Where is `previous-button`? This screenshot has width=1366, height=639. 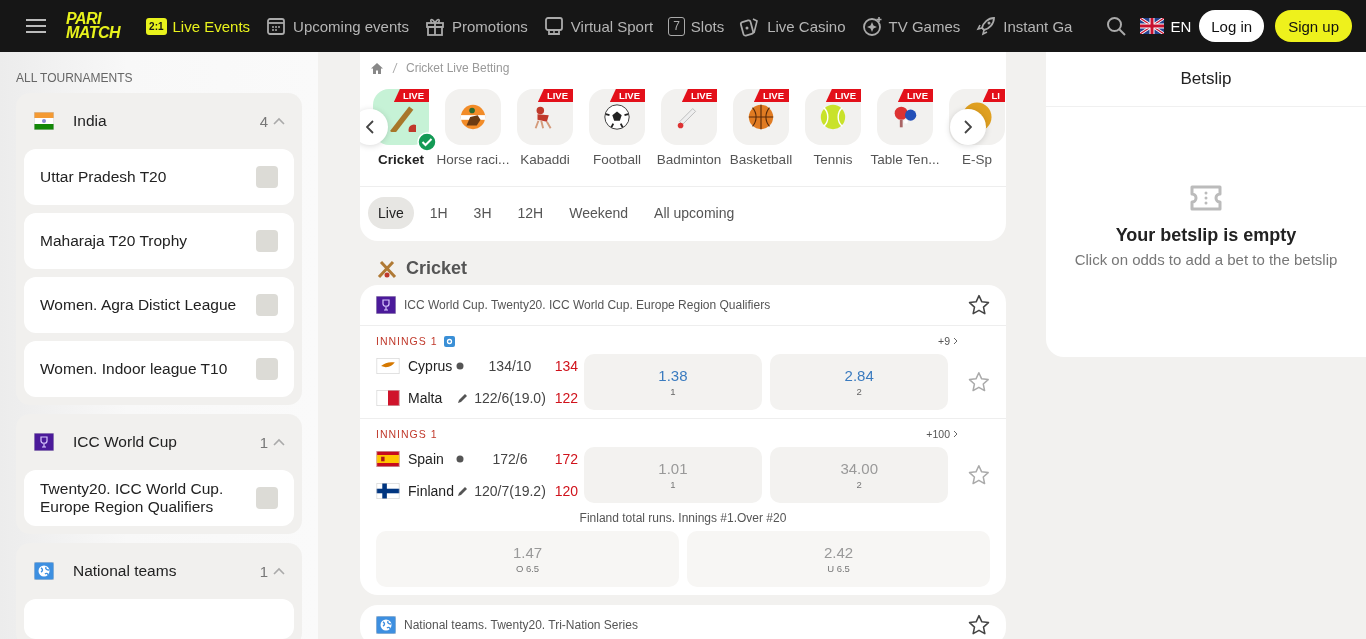 previous-button is located at coordinates (374, 127).